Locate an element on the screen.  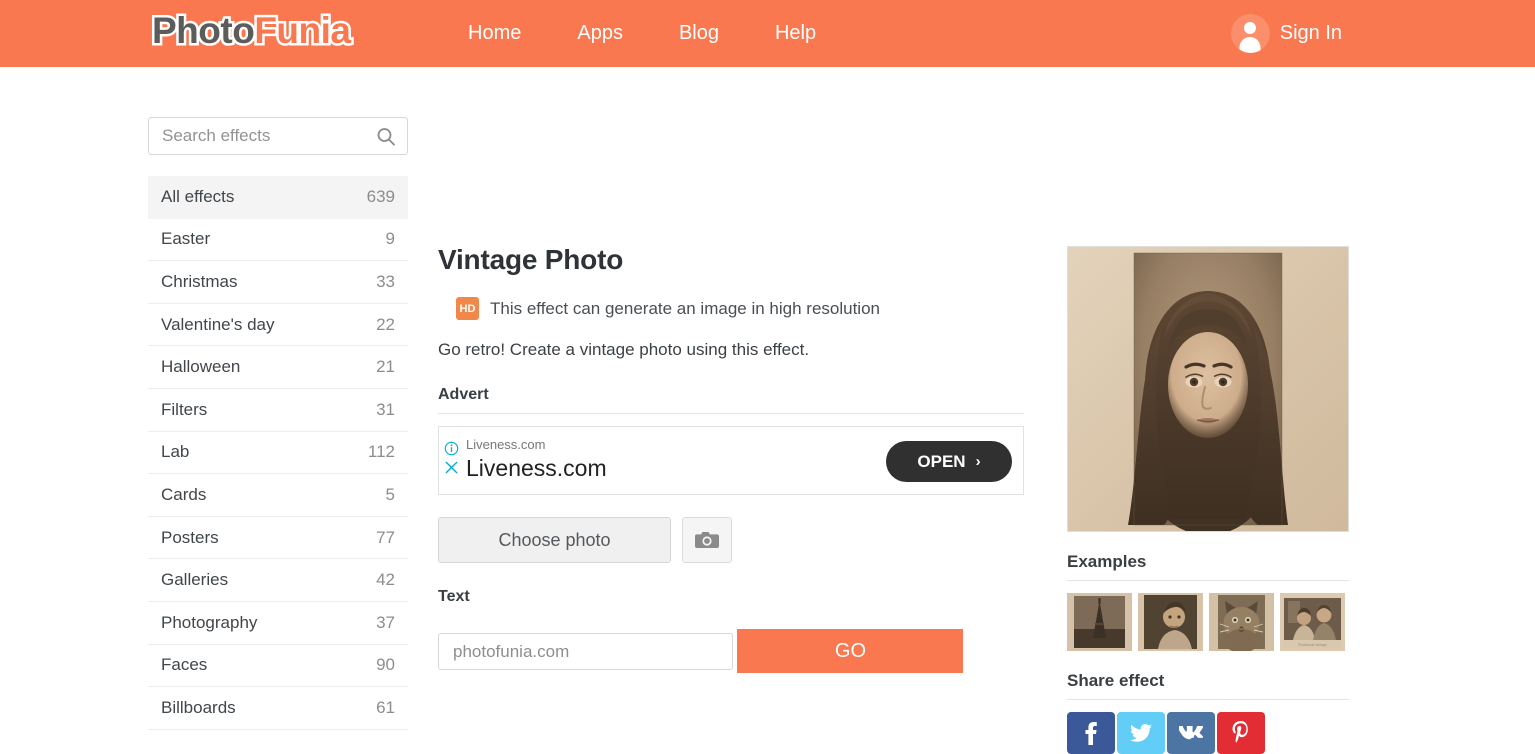
site-logo: PhotoFunia is located at coordinates (251, 31).